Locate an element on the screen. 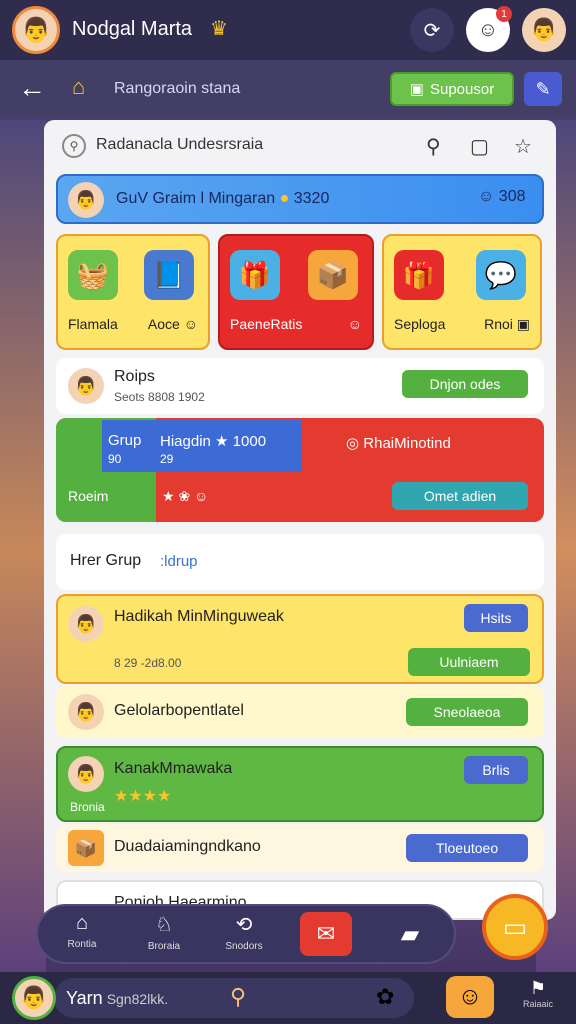  chat-bubble-icon: 💬 is located at coordinates (501, 275).